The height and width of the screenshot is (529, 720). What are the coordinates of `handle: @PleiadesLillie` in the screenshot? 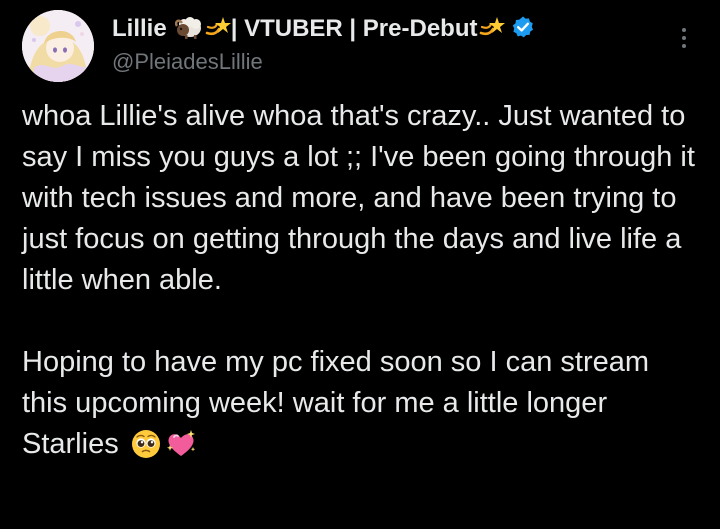 It's located at (386, 62).